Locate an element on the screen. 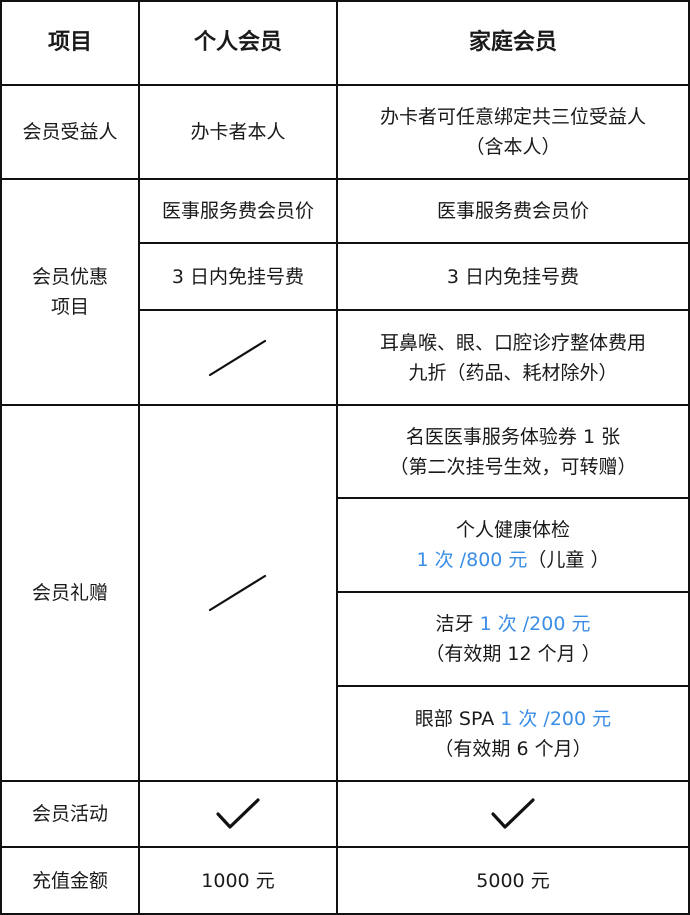  gifts-personal-cell is located at coordinates (239, 594).